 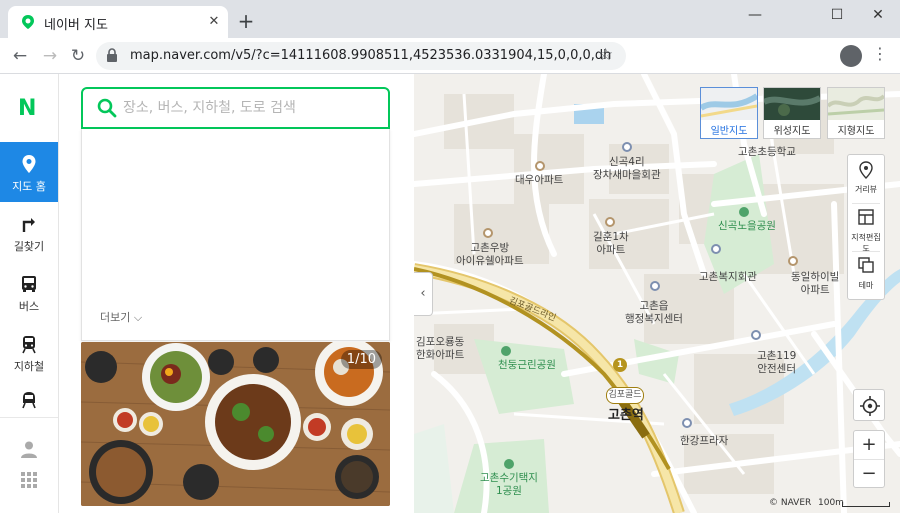 I want to click on naver-map-favicon-icon, so click(x=28, y=22).